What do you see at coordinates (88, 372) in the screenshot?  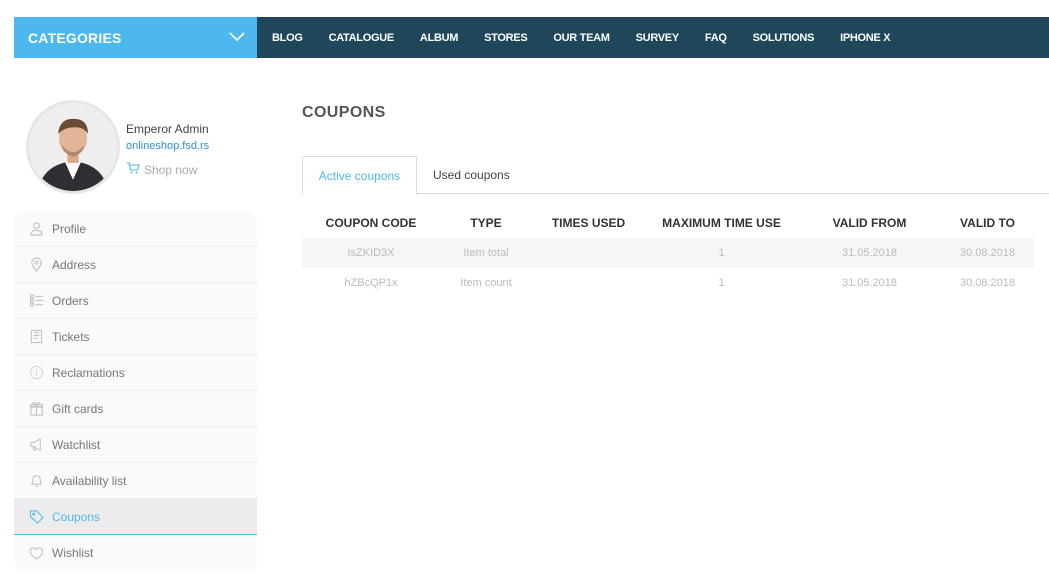 I see `sidebar-item-label: Reclamations` at bounding box center [88, 372].